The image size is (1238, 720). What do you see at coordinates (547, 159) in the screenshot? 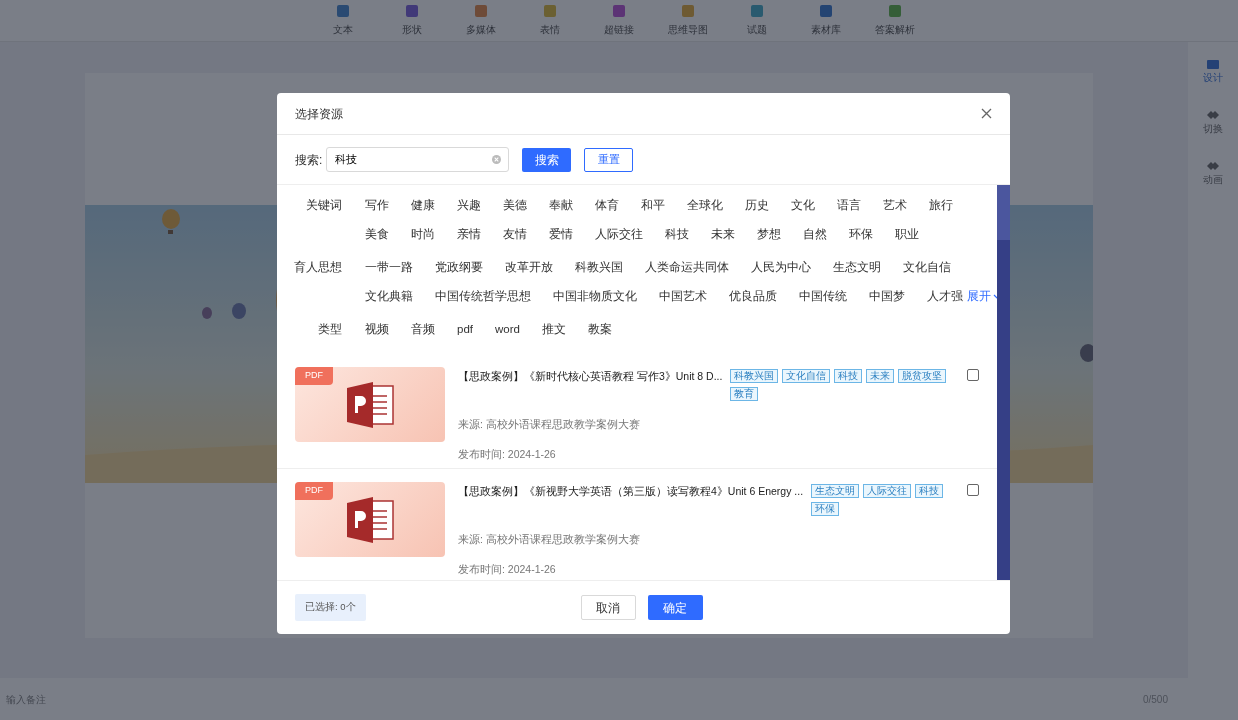
I see `search-button: 搜索` at bounding box center [547, 159].